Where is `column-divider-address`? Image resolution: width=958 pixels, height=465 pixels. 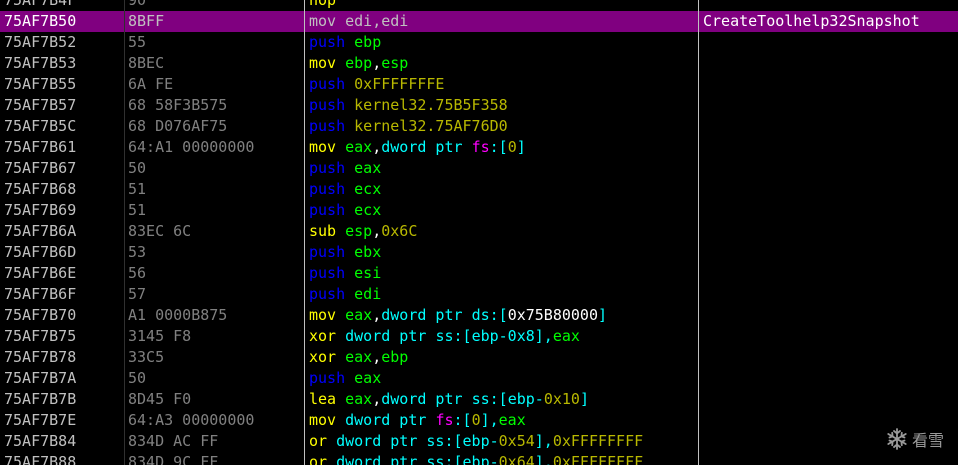 column-divider-address is located at coordinates (124, 232).